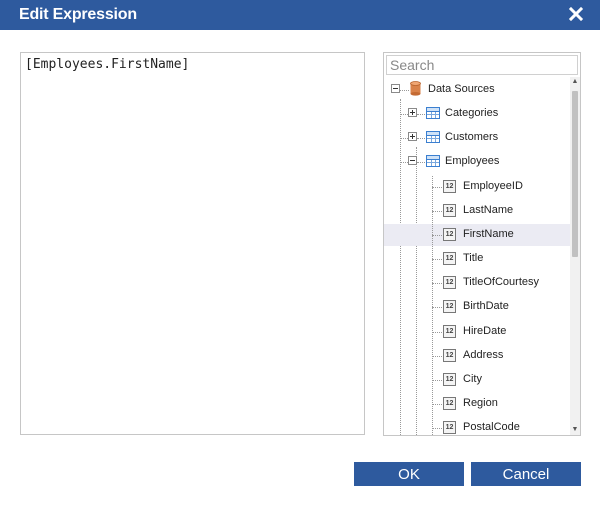 The width and height of the screenshot is (600, 506). I want to click on database-icon, so click(415, 88).